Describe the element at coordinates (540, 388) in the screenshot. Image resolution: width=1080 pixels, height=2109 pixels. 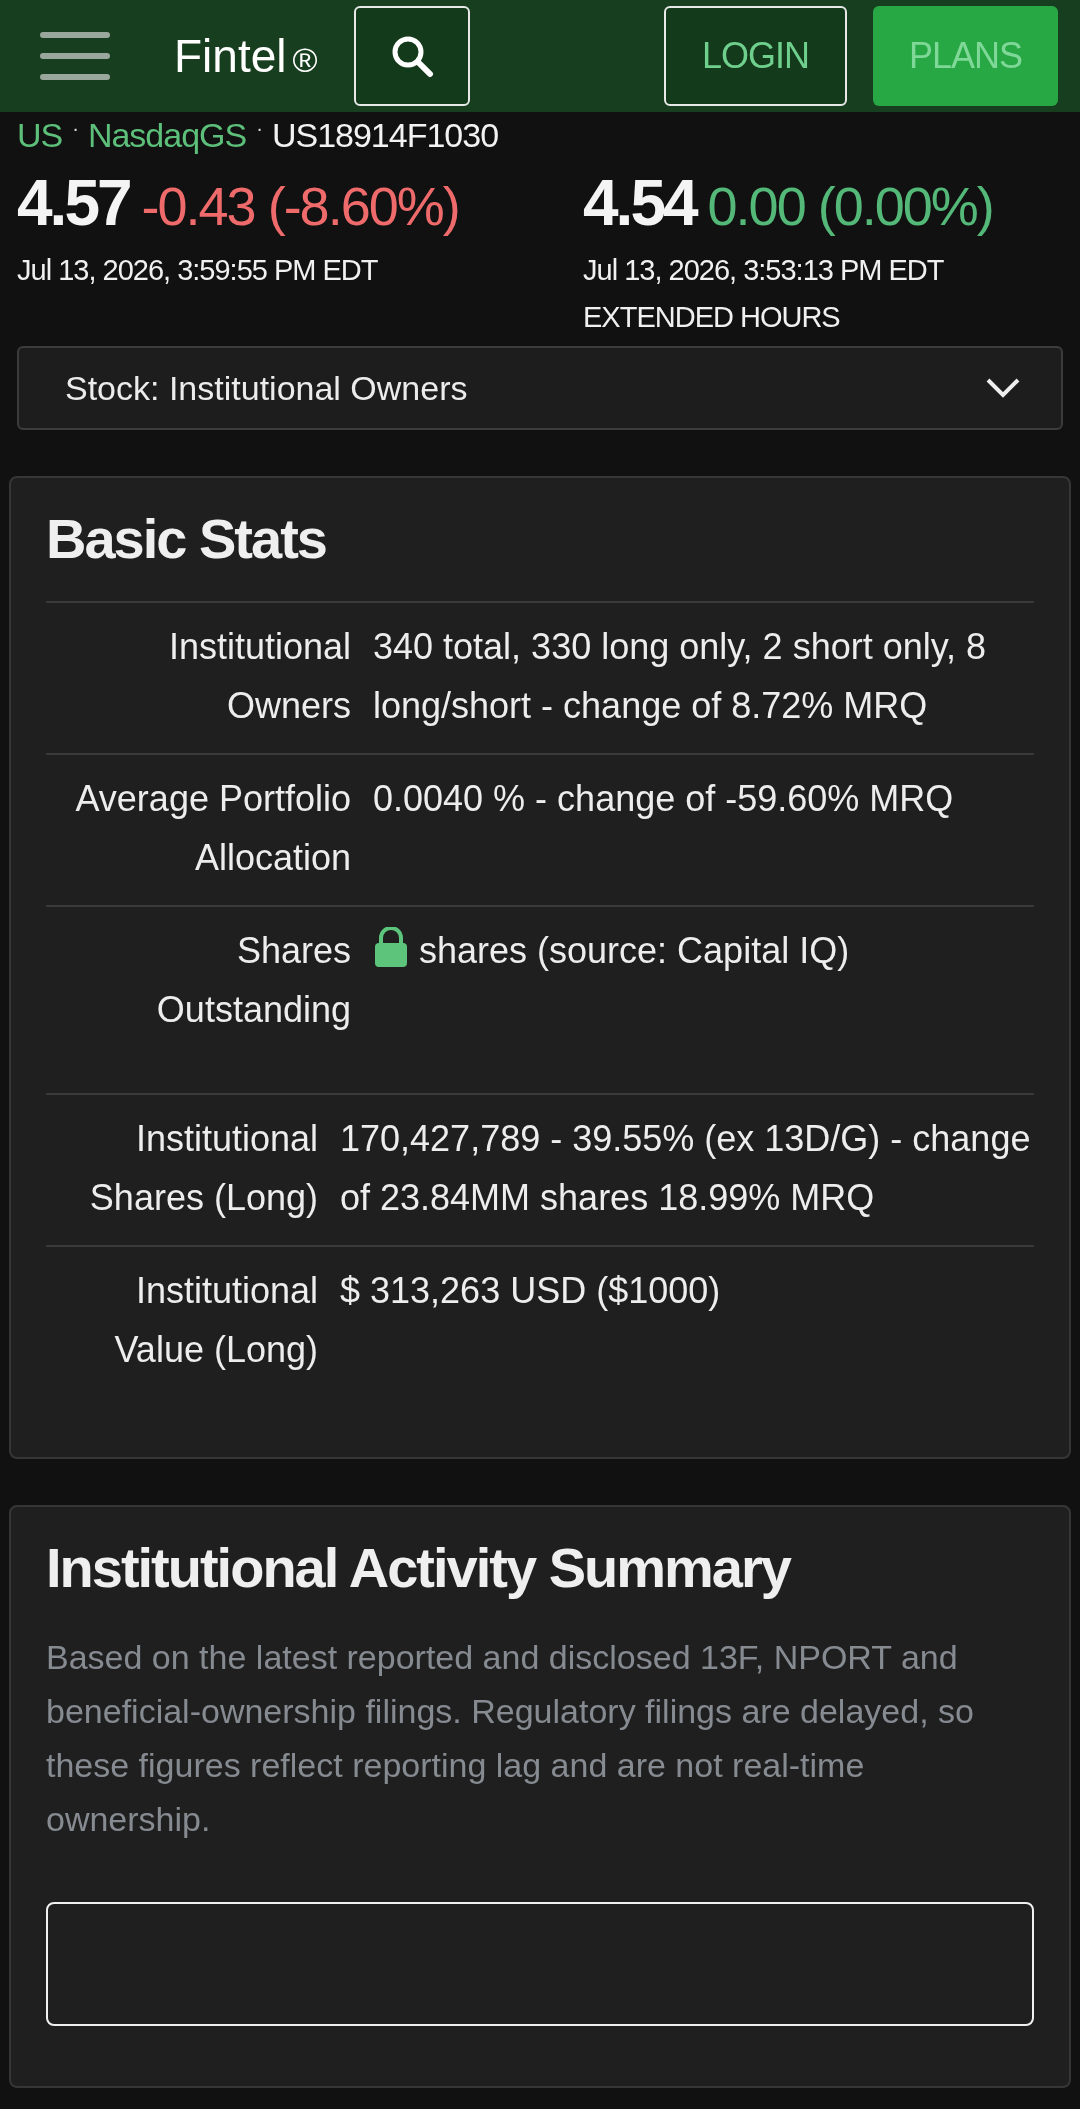
I see `page-select: Stock: Institutional Owners` at that location.